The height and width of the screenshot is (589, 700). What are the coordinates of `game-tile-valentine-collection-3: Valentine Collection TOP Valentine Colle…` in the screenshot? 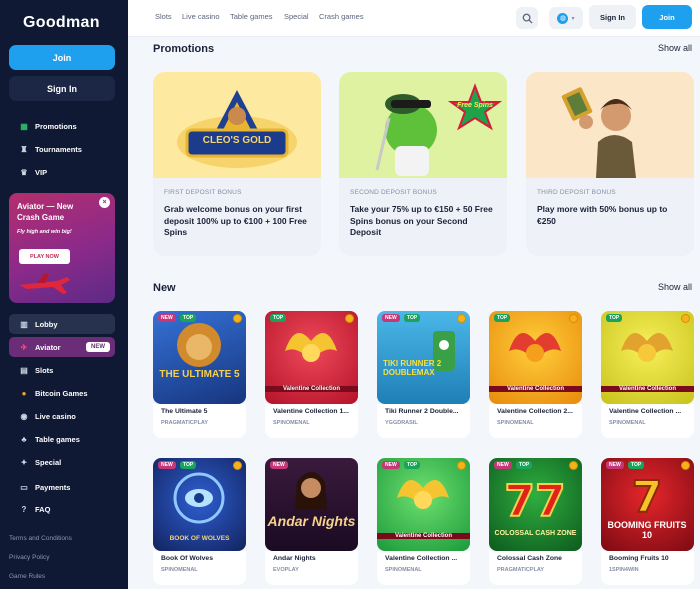 It's located at (647, 374).